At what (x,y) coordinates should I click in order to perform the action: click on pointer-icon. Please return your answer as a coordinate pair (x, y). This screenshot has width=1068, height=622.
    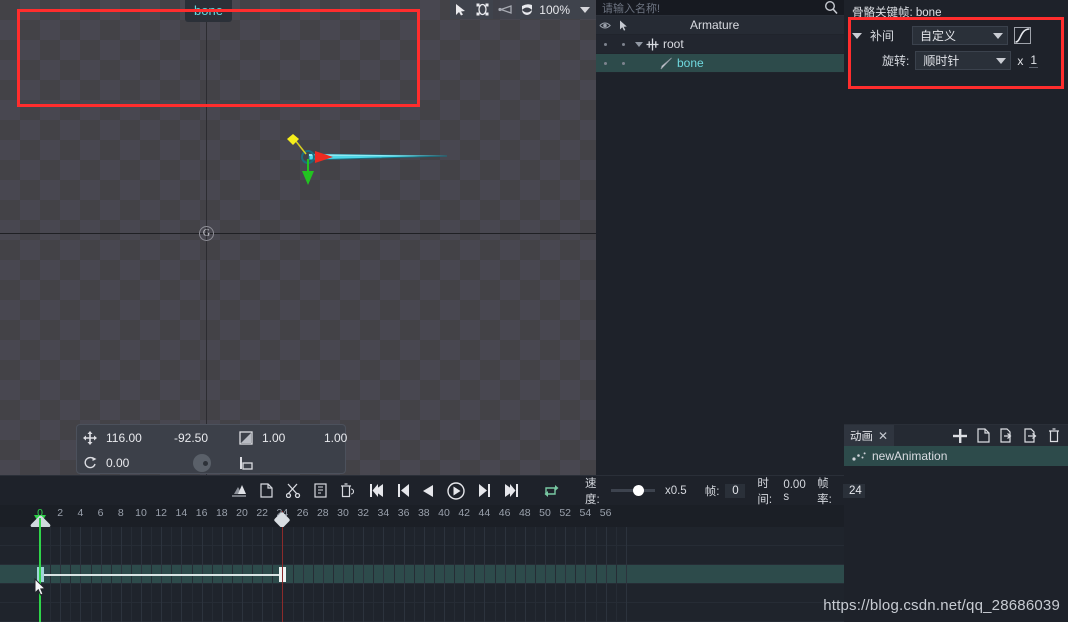
    Looking at the image, I should click on (623, 25).